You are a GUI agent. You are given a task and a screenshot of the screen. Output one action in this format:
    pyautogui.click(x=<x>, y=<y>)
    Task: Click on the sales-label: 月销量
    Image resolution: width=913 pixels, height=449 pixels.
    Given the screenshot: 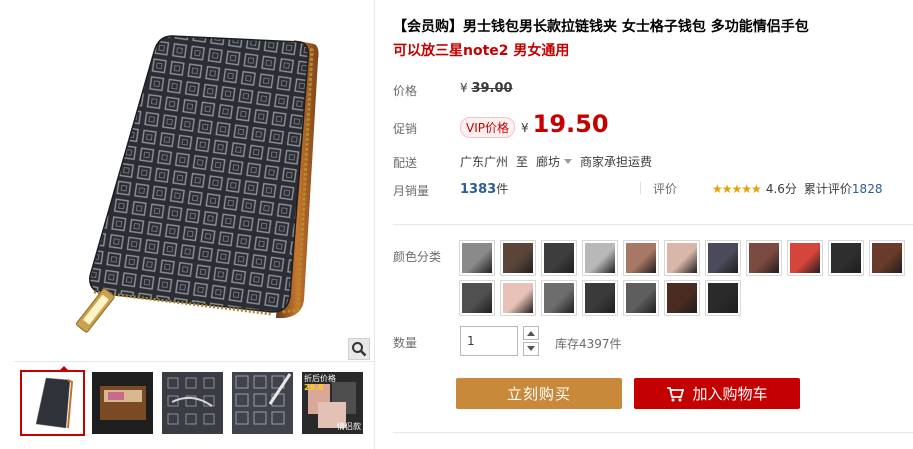 What is the action you would take?
    pyautogui.click(x=411, y=191)
    